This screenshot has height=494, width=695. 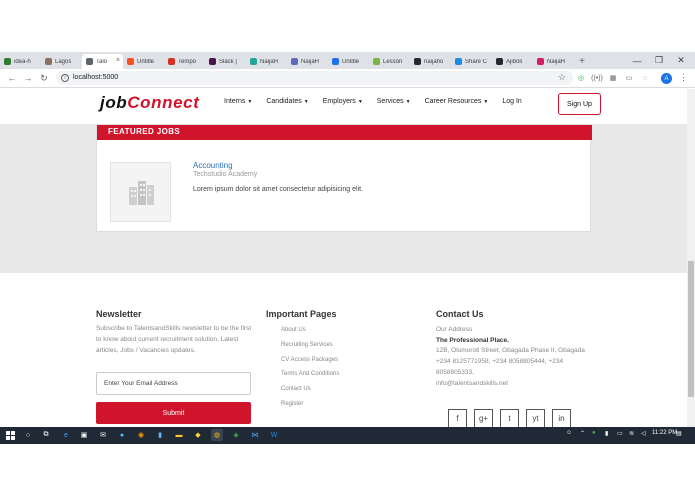 I want to click on extension-icon: ◎, so click(x=581, y=78).